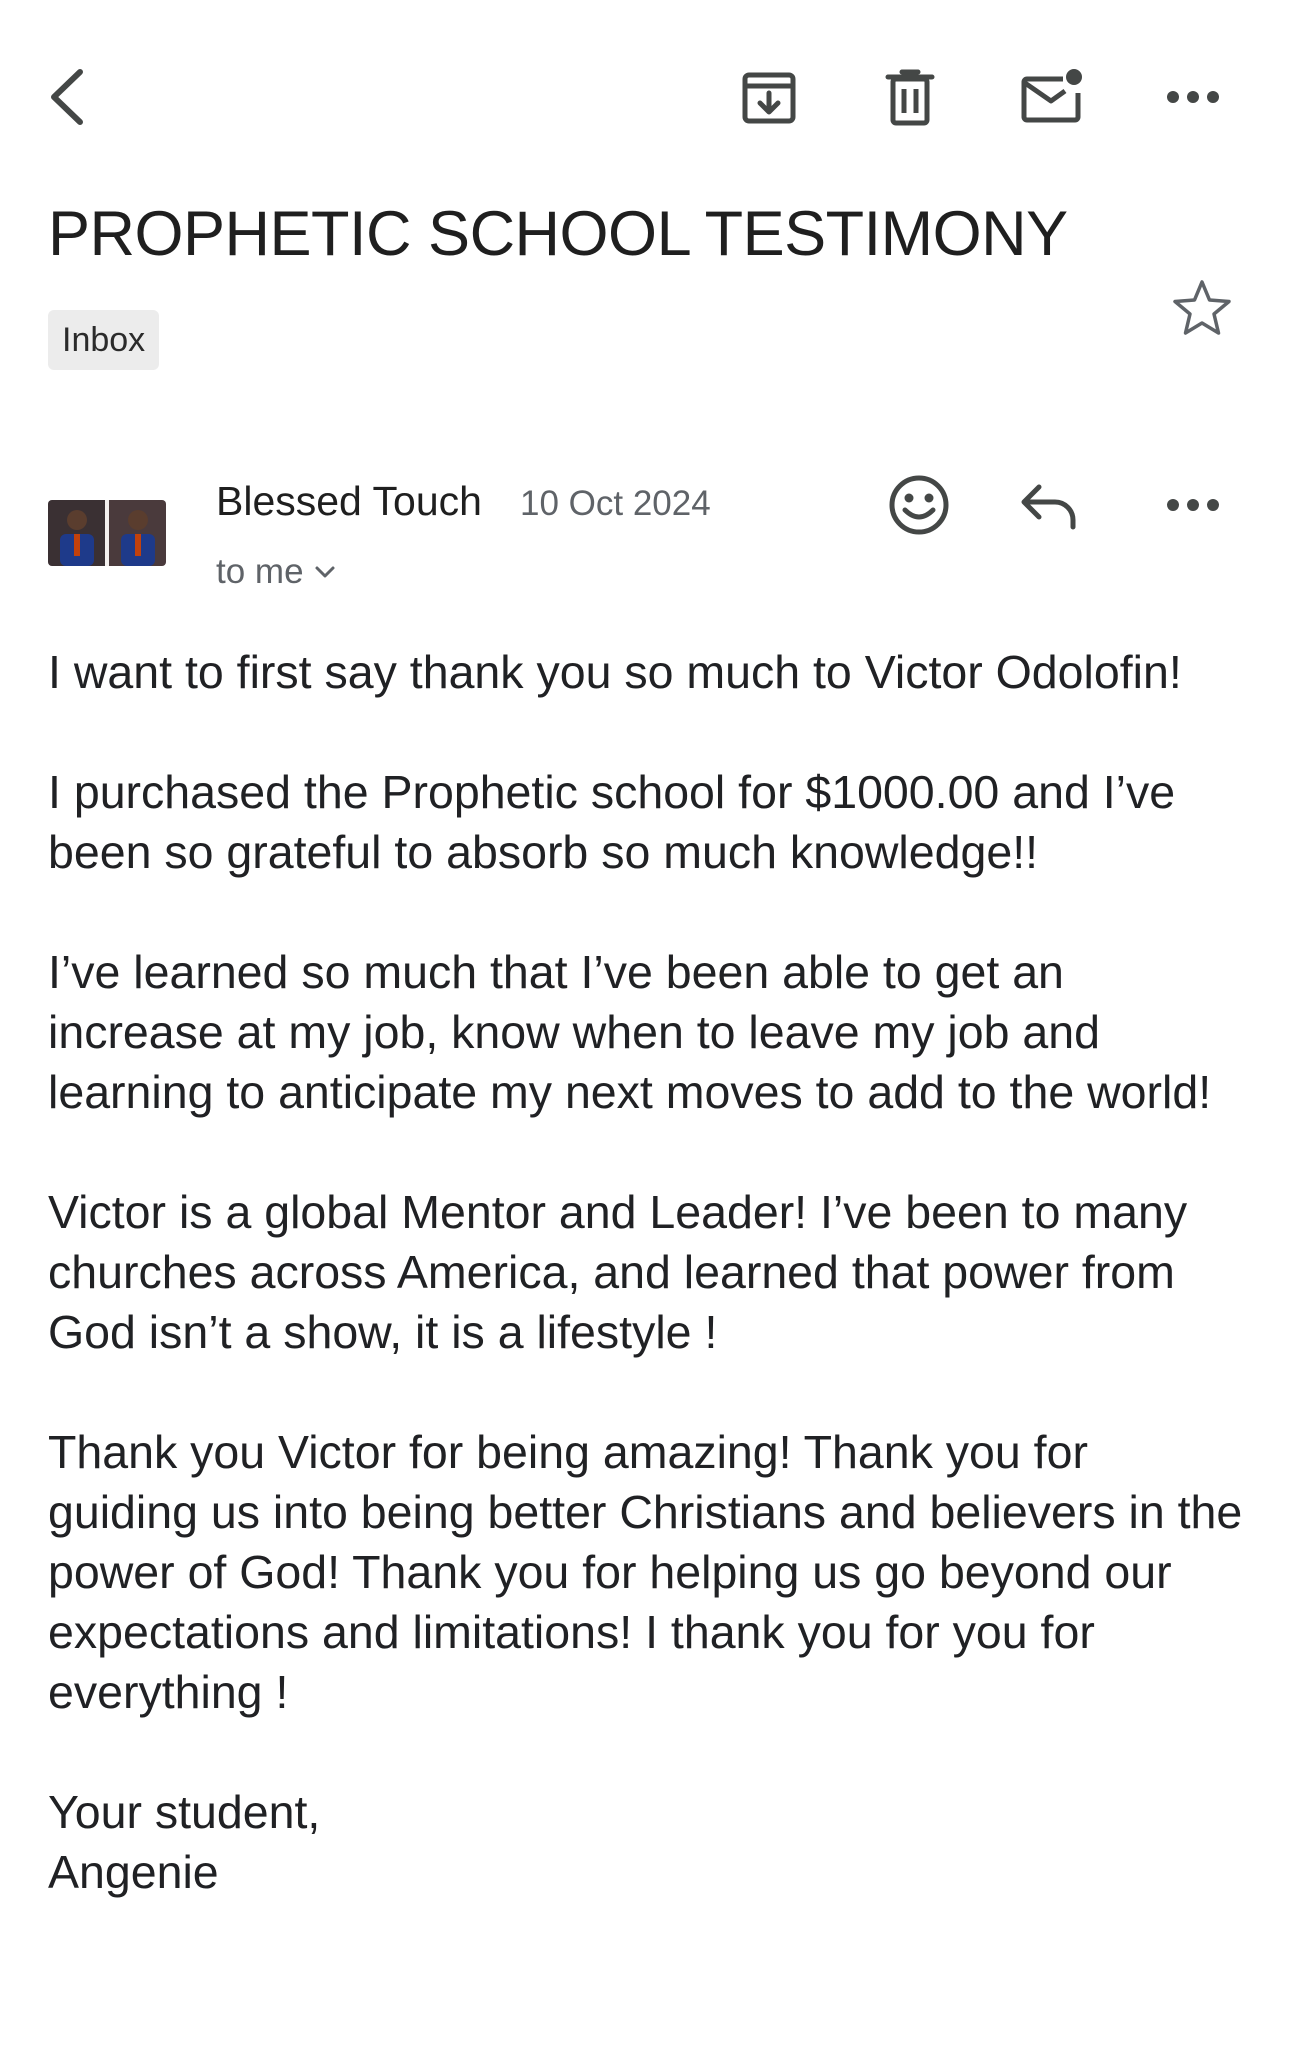  I want to click on mark-unread-button, so click(1052, 97).